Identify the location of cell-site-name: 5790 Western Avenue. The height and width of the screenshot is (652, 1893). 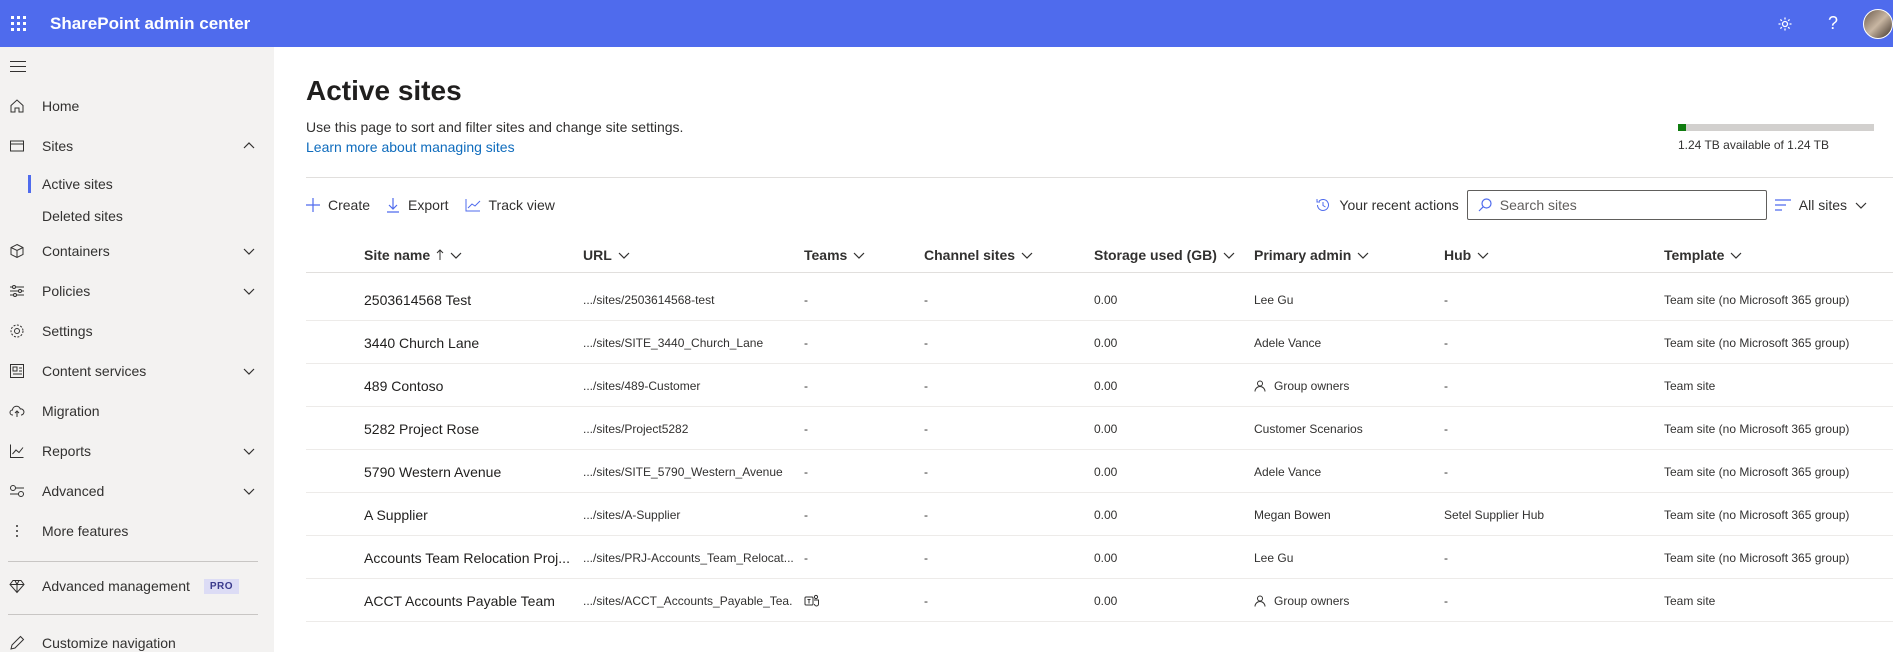
(469, 471).